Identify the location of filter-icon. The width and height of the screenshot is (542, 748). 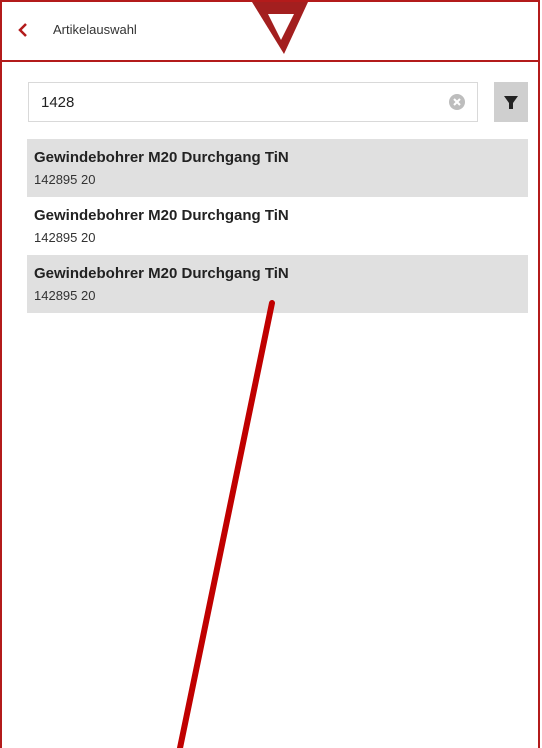
(511, 102).